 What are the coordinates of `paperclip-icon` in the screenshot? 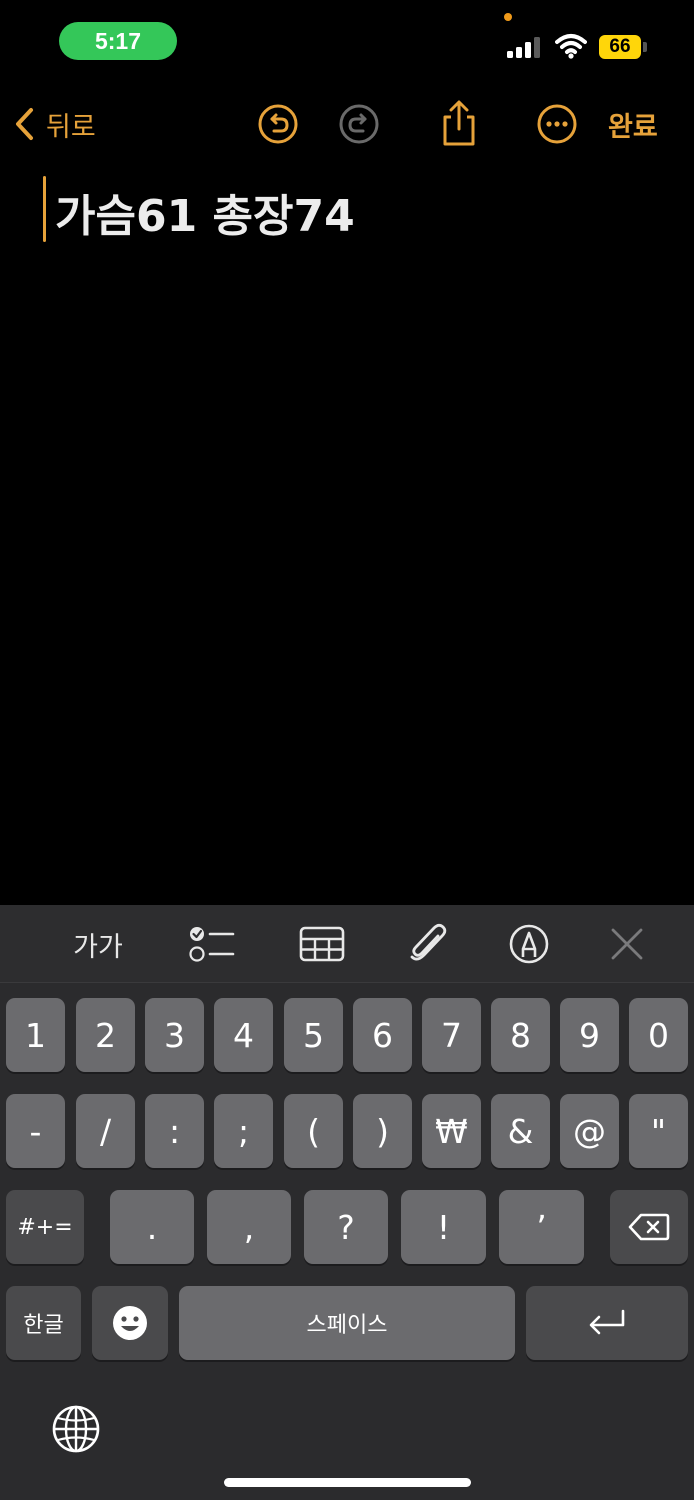 It's located at (428, 942).